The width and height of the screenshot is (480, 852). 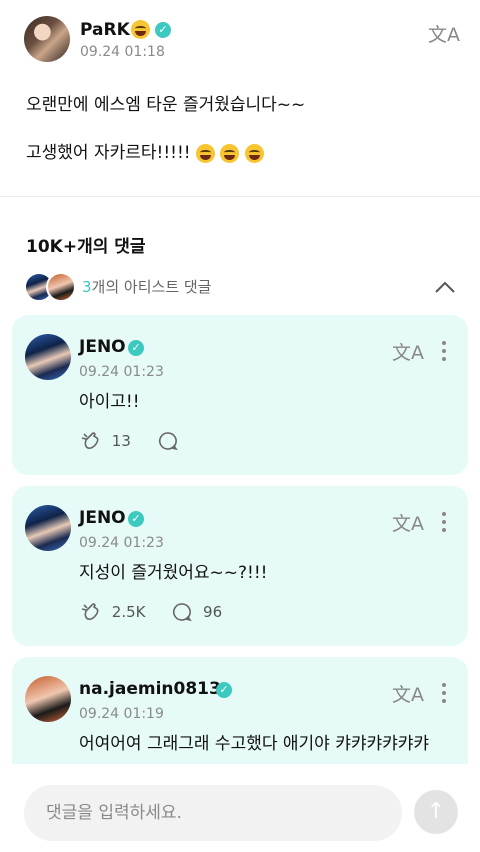 I want to click on post-text-line-2: 고생했어 자카르타!!!!!, so click(x=145, y=150).